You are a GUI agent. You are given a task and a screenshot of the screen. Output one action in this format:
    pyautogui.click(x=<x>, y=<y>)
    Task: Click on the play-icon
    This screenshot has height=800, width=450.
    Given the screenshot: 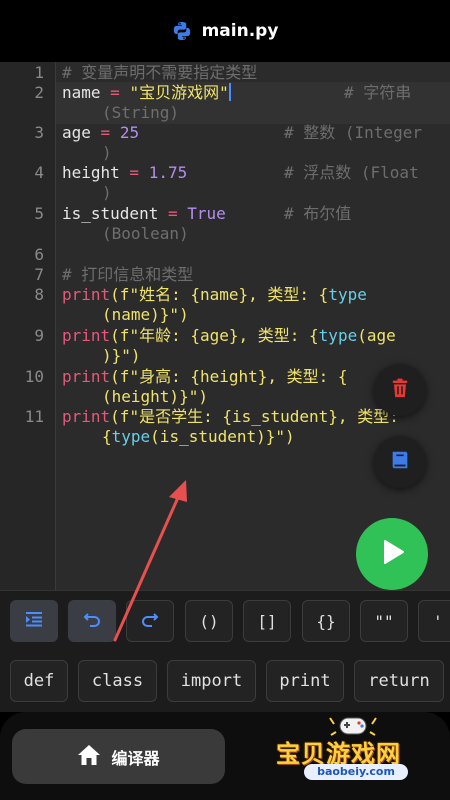 What is the action you would take?
    pyautogui.click(x=392, y=554)
    